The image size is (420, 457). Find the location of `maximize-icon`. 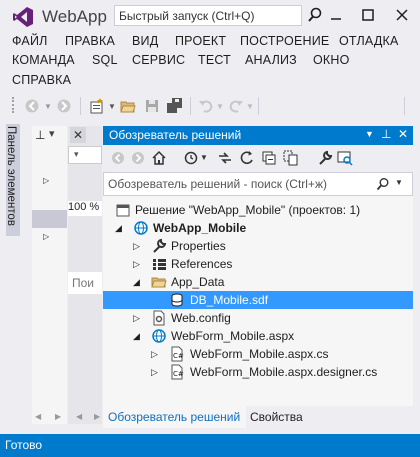

maximize-icon is located at coordinates (368, 15).